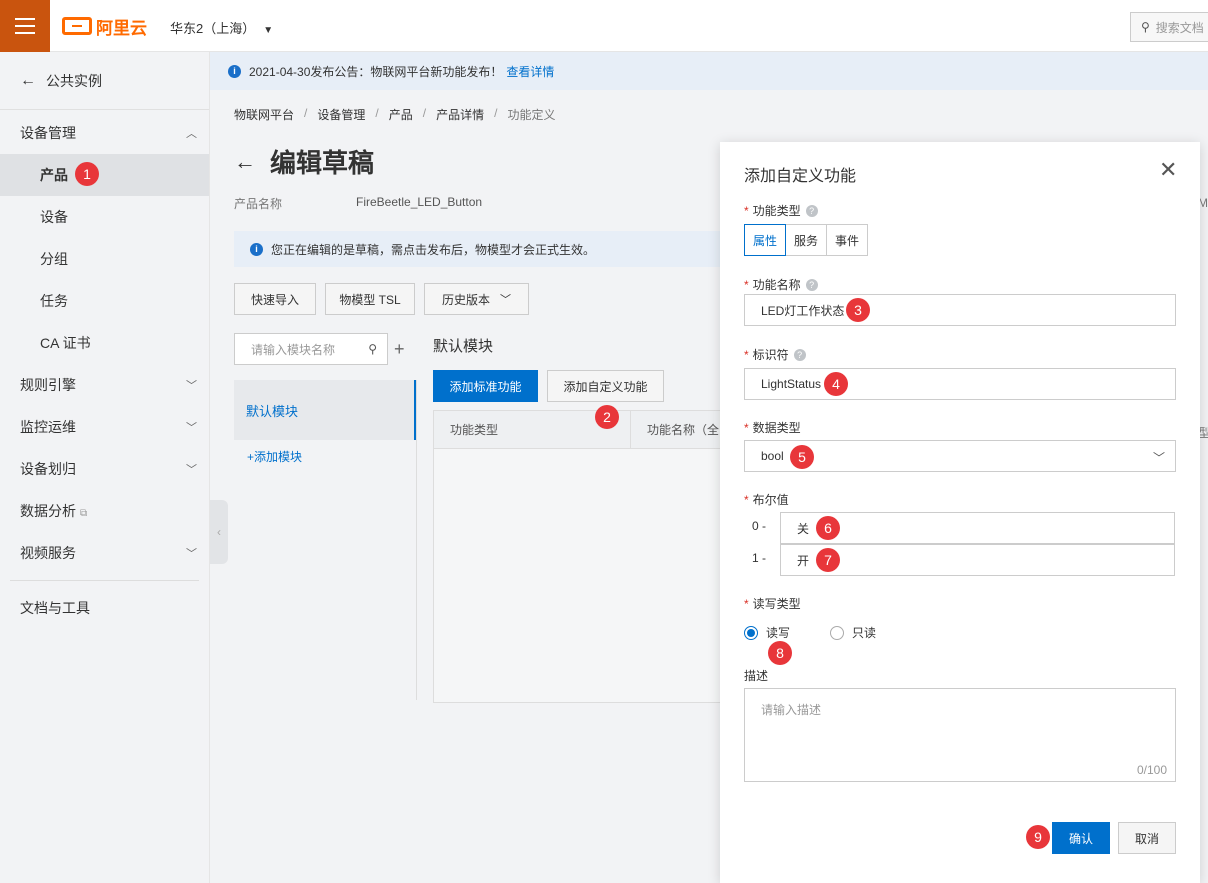  I want to click on breadcrumb-current: 功能定义, so click(531, 115).